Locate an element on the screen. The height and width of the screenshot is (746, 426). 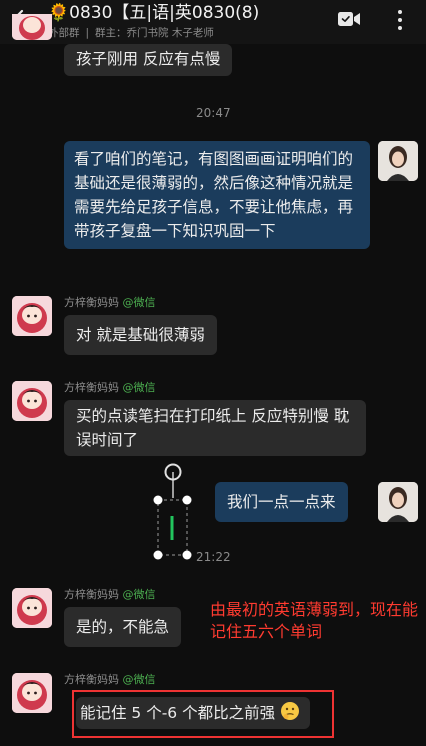
more-vertical-icon is located at coordinates (400, 20).